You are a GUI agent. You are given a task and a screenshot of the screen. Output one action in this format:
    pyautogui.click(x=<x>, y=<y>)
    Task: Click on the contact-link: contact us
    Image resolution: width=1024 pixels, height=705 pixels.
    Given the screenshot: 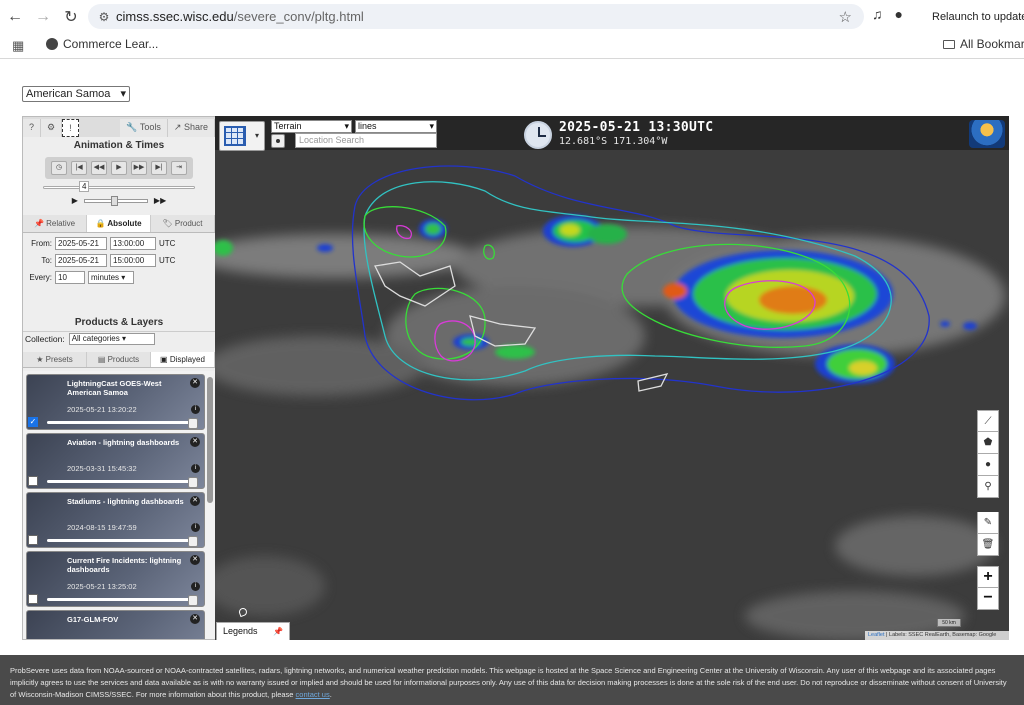 What is the action you would take?
    pyautogui.click(x=313, y=694)
    